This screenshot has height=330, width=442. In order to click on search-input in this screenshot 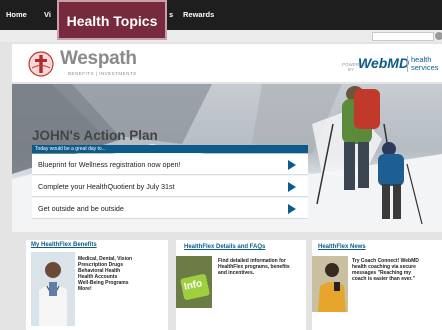, I will do `click(403, 36)`.